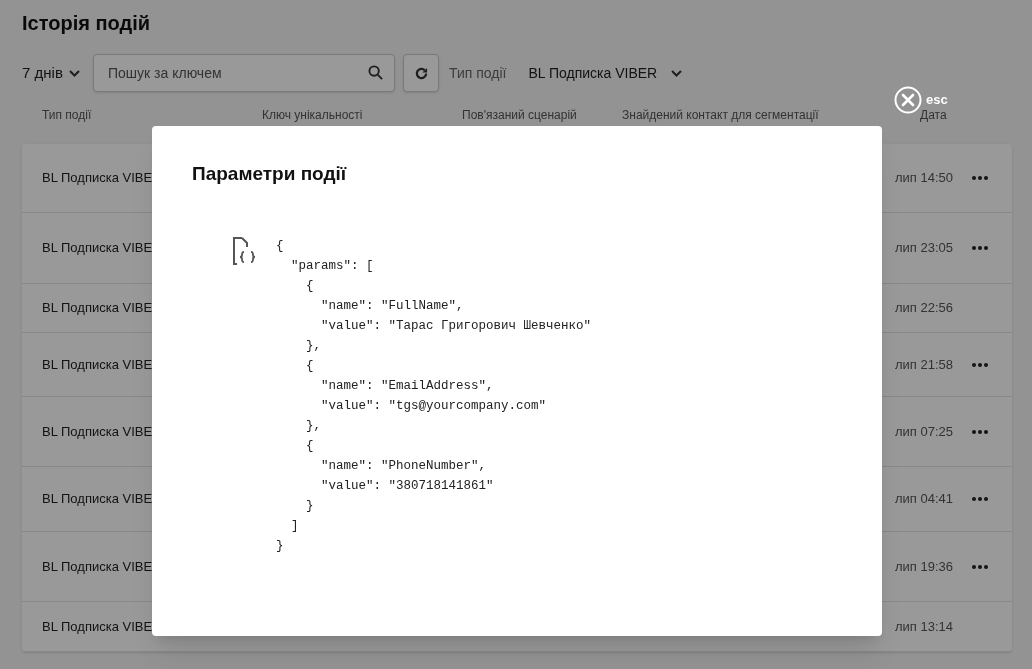 The height and width of the screenshot is (669, 1032). I want to click on table-cell-text: лип 21:58, so click(924, 364).